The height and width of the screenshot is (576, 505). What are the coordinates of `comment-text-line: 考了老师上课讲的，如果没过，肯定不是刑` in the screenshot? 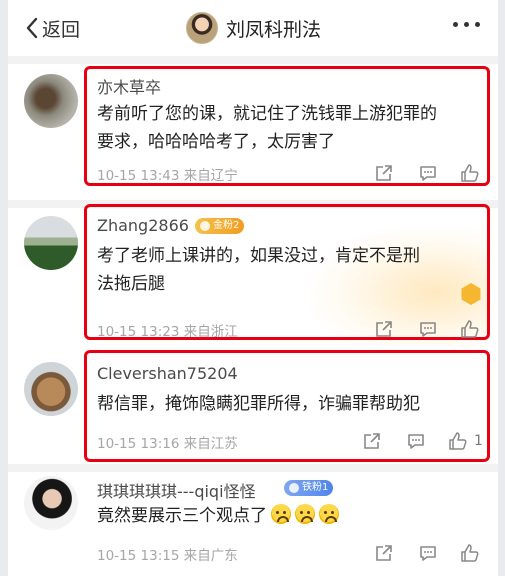 It's located at (258, 256).